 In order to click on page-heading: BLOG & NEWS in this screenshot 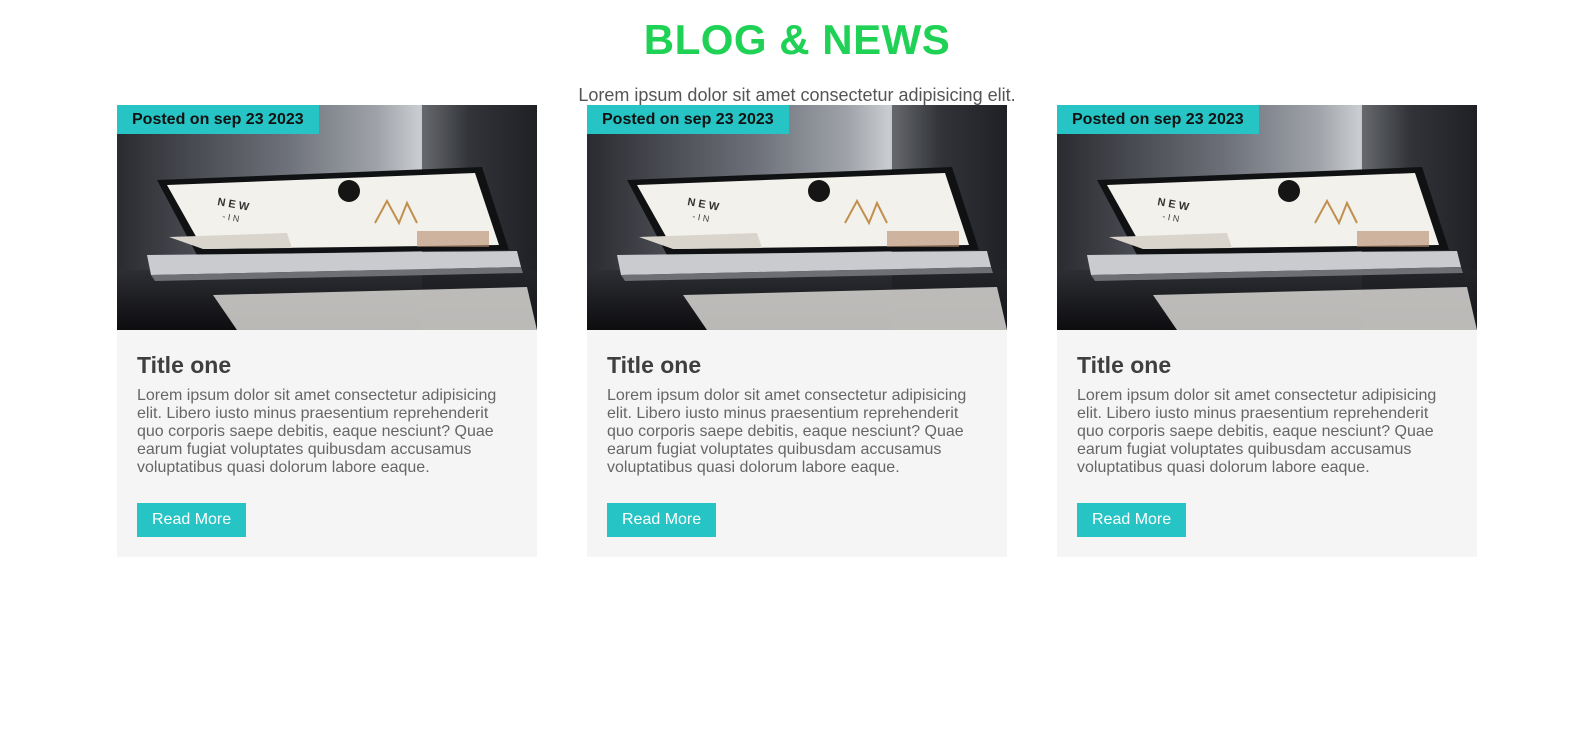, I will do `click(797, 39)`.